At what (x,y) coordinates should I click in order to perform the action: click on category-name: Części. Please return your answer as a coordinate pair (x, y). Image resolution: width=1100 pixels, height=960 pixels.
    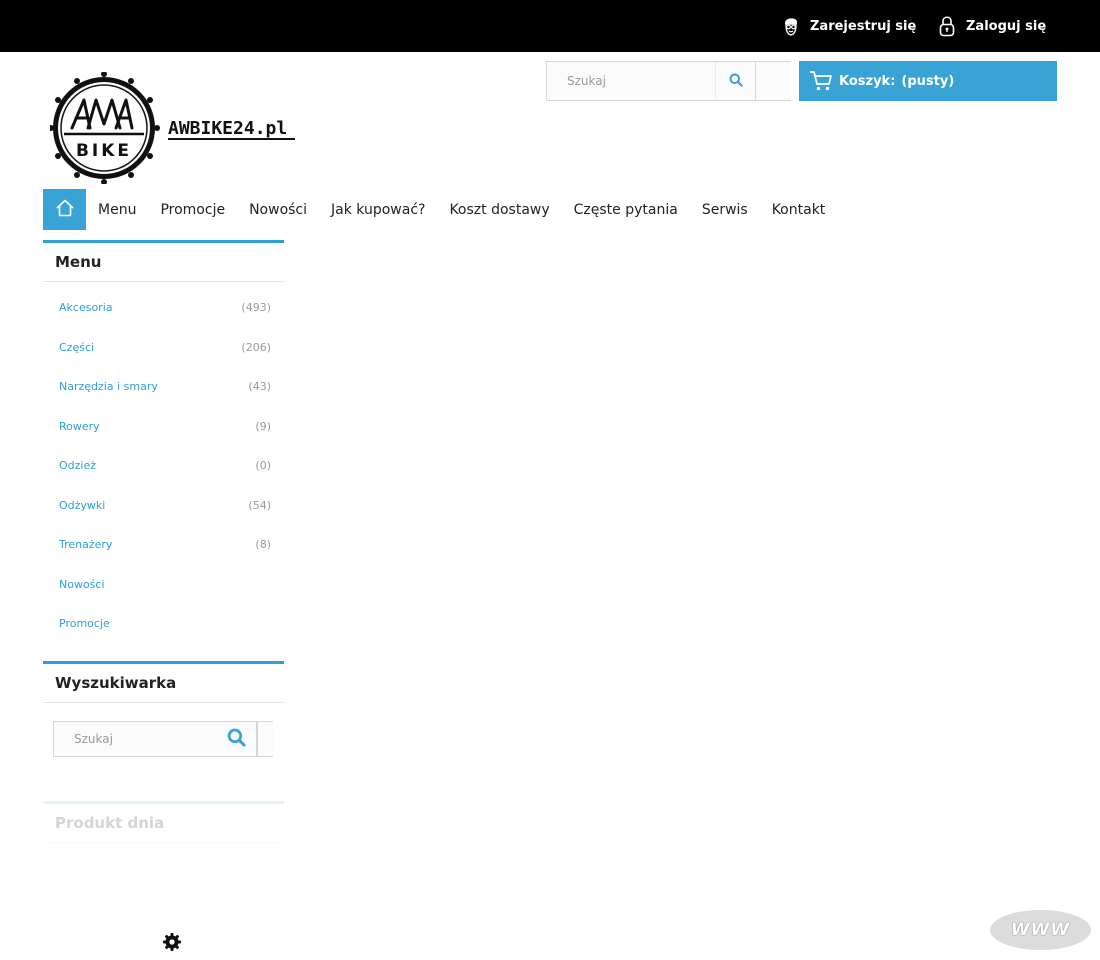
    Looking at the image, I should click on (77, 347).